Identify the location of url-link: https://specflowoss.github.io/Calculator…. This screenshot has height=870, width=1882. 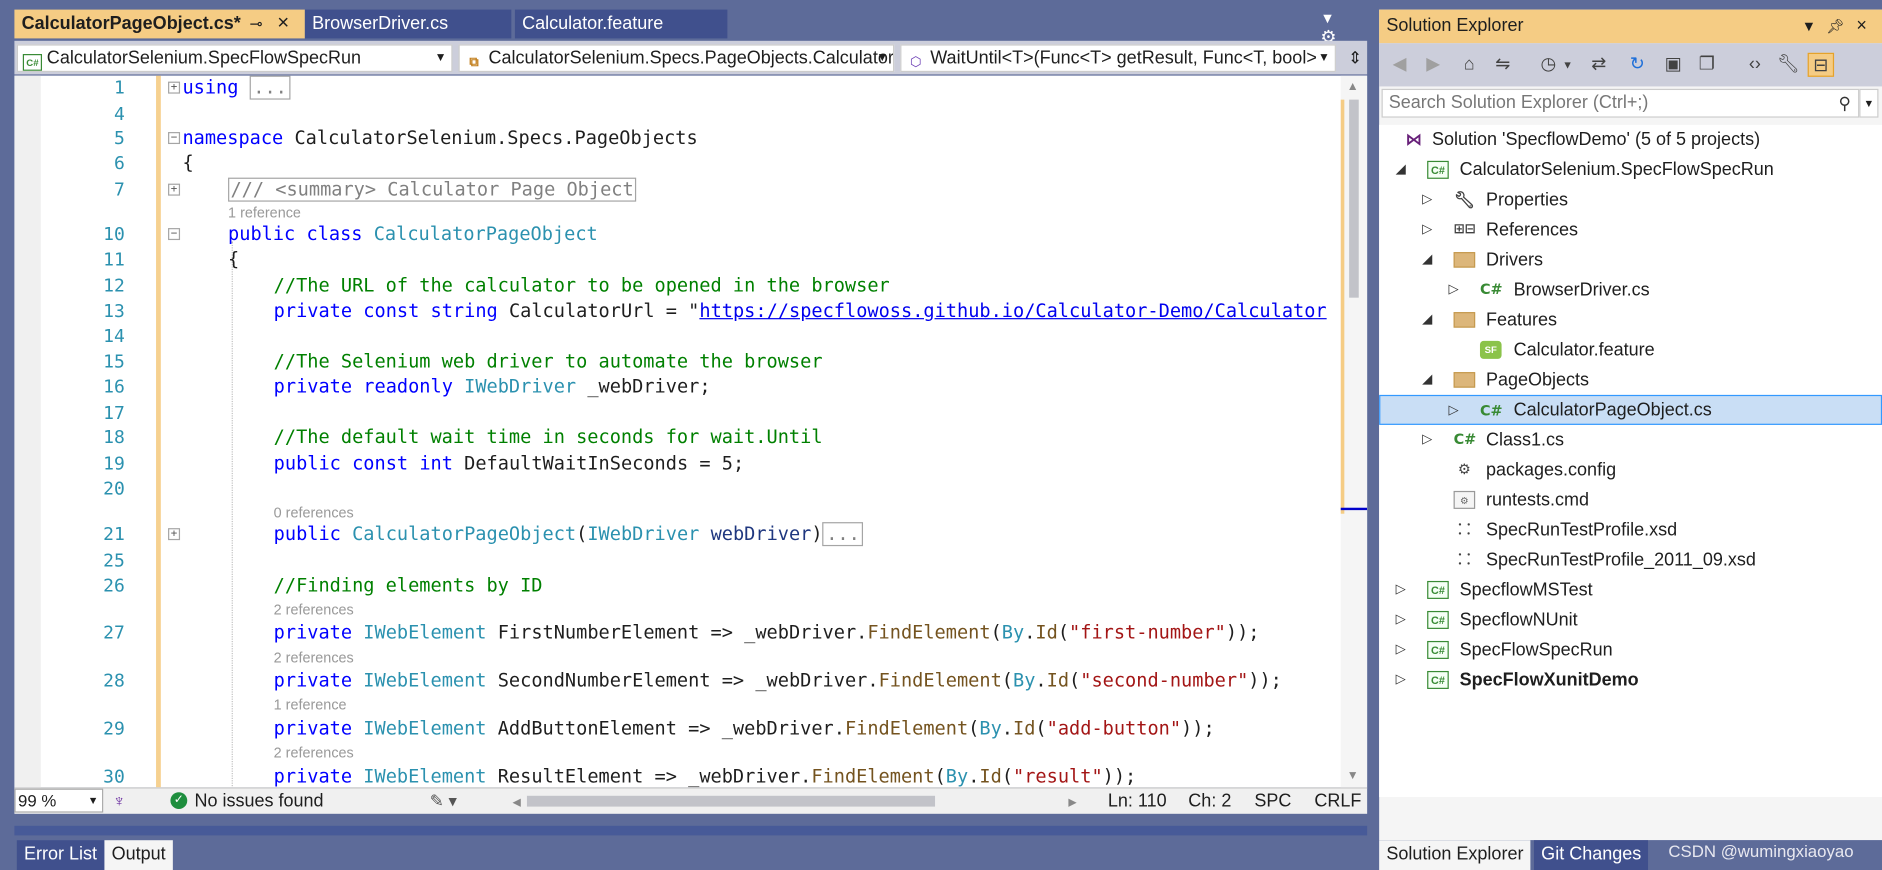
(1012, 311).